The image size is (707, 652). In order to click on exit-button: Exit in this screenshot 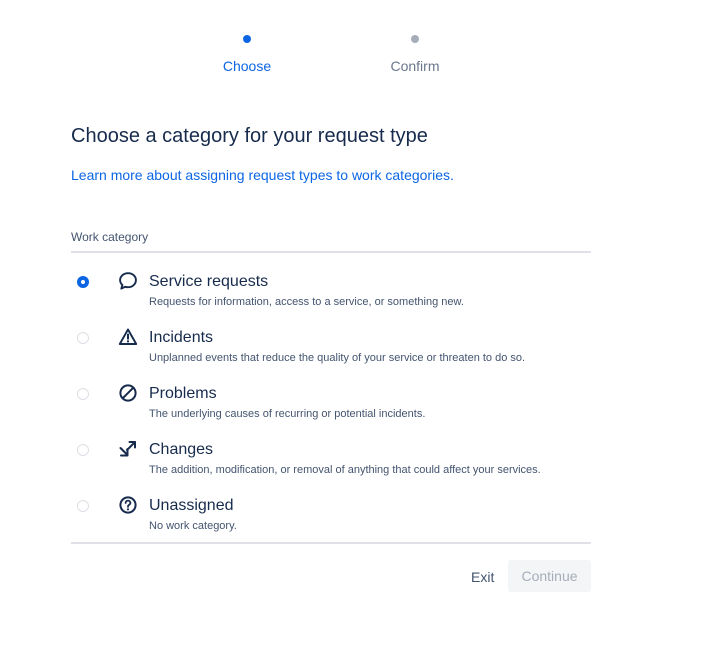, I will do `click(482, 576)`.